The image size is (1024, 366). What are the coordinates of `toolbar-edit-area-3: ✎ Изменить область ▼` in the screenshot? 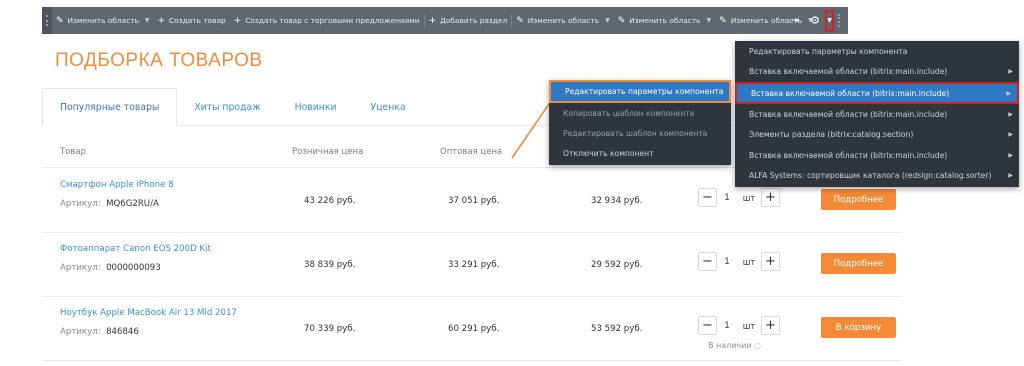 It's located at (664, 20).